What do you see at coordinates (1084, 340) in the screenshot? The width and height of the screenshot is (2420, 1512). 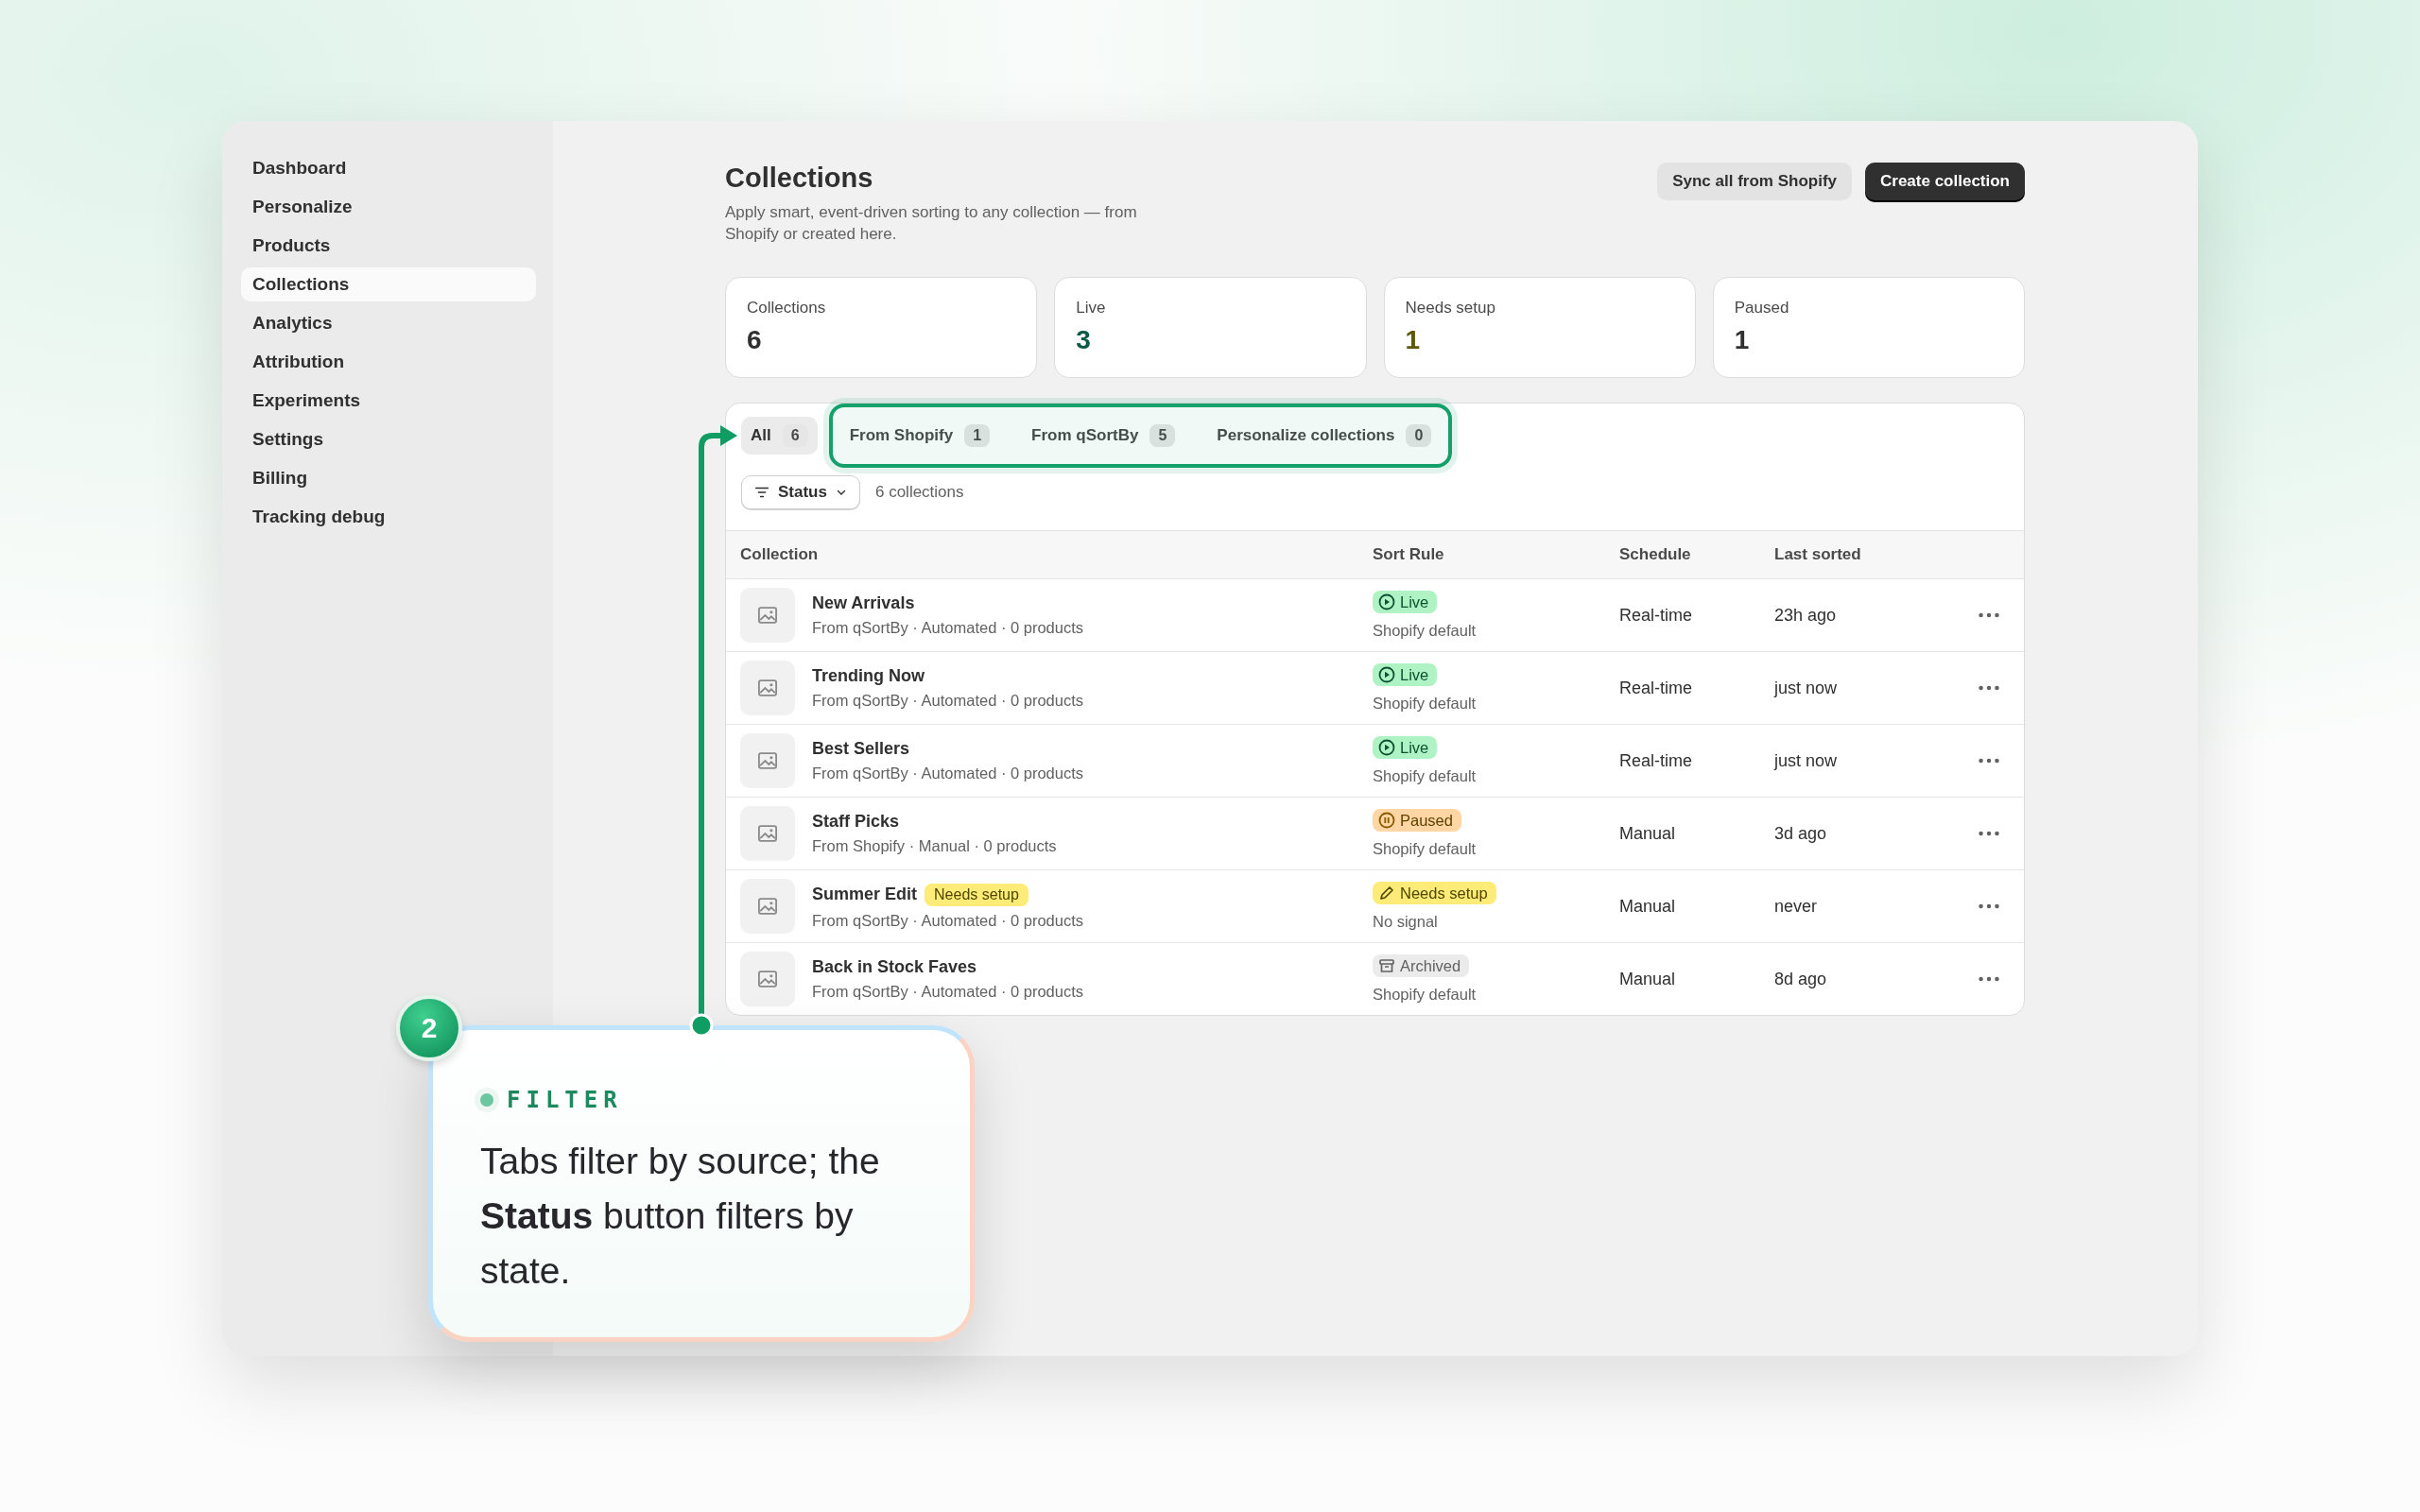 I see `stat-value: 3` at bounding box center [1084, 340].